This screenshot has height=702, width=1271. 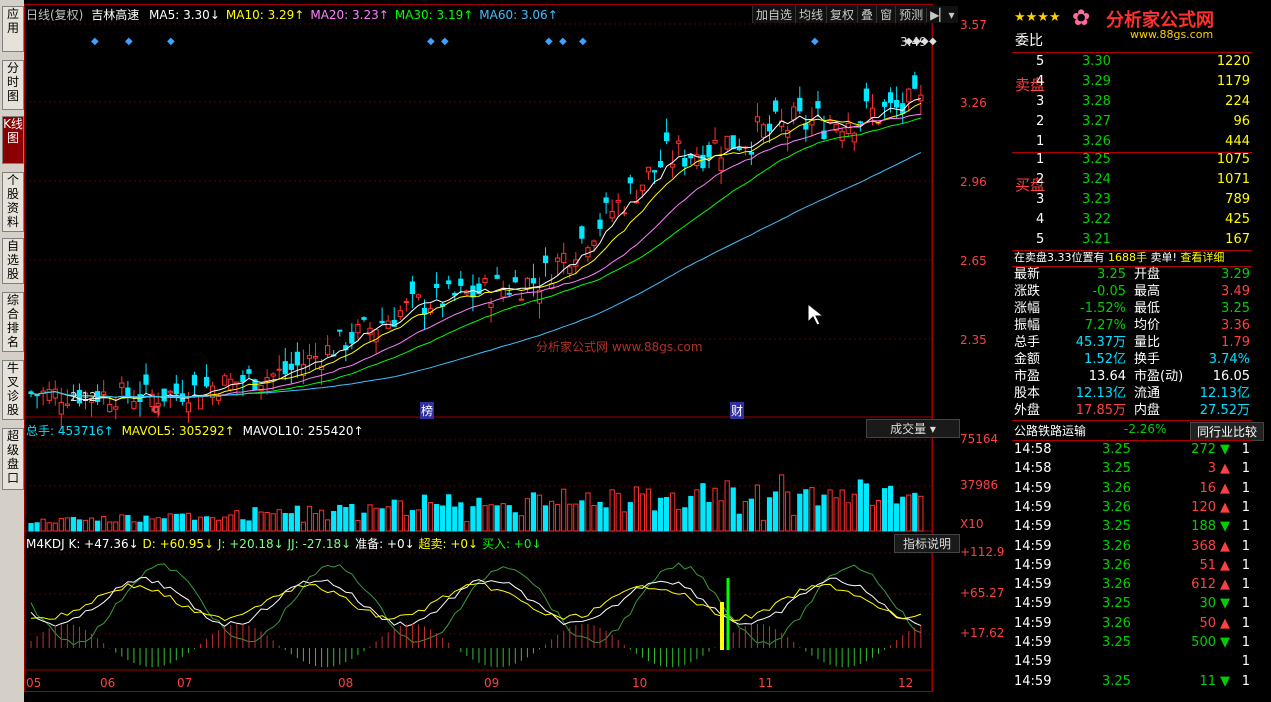 What do you see at coordinates (941, 15) in the screenshot?
I see `collapse-icon: ▶▏▾` at bounding box center [941, 15].